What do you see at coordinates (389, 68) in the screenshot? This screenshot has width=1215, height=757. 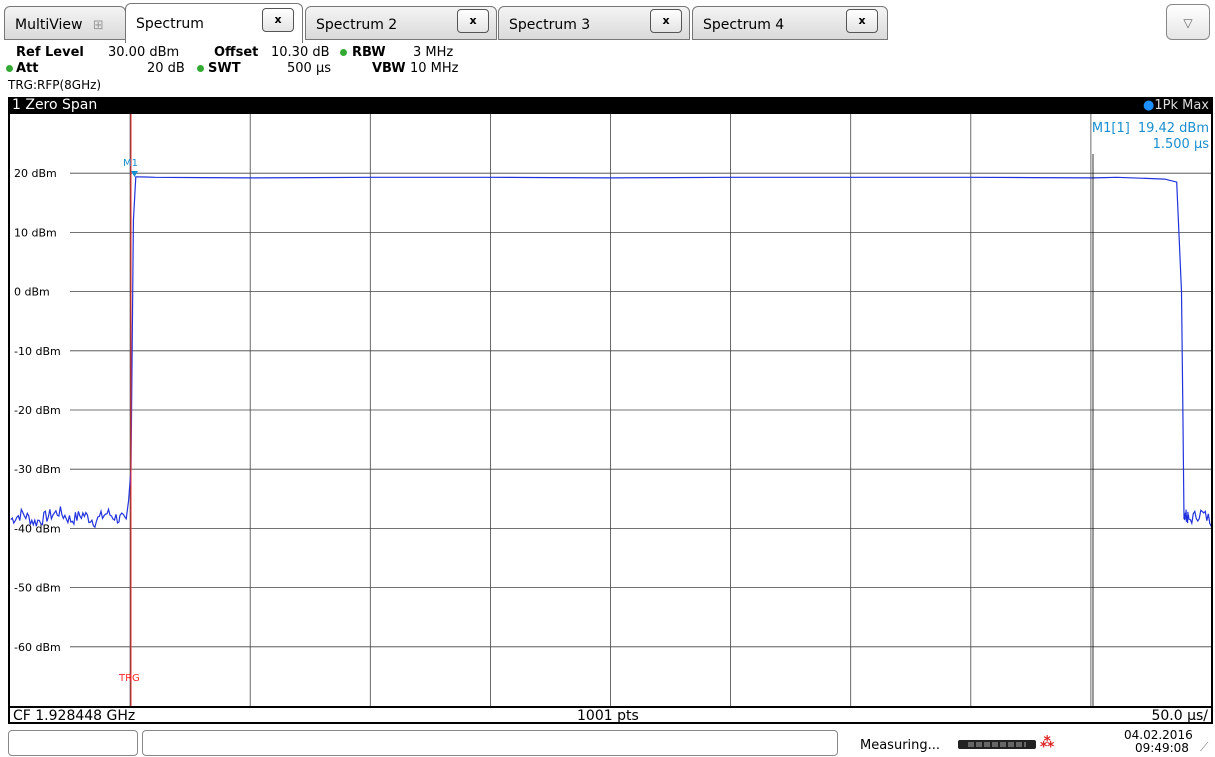 I see `vbw-label: VBW` at bounding box center [389, 68].